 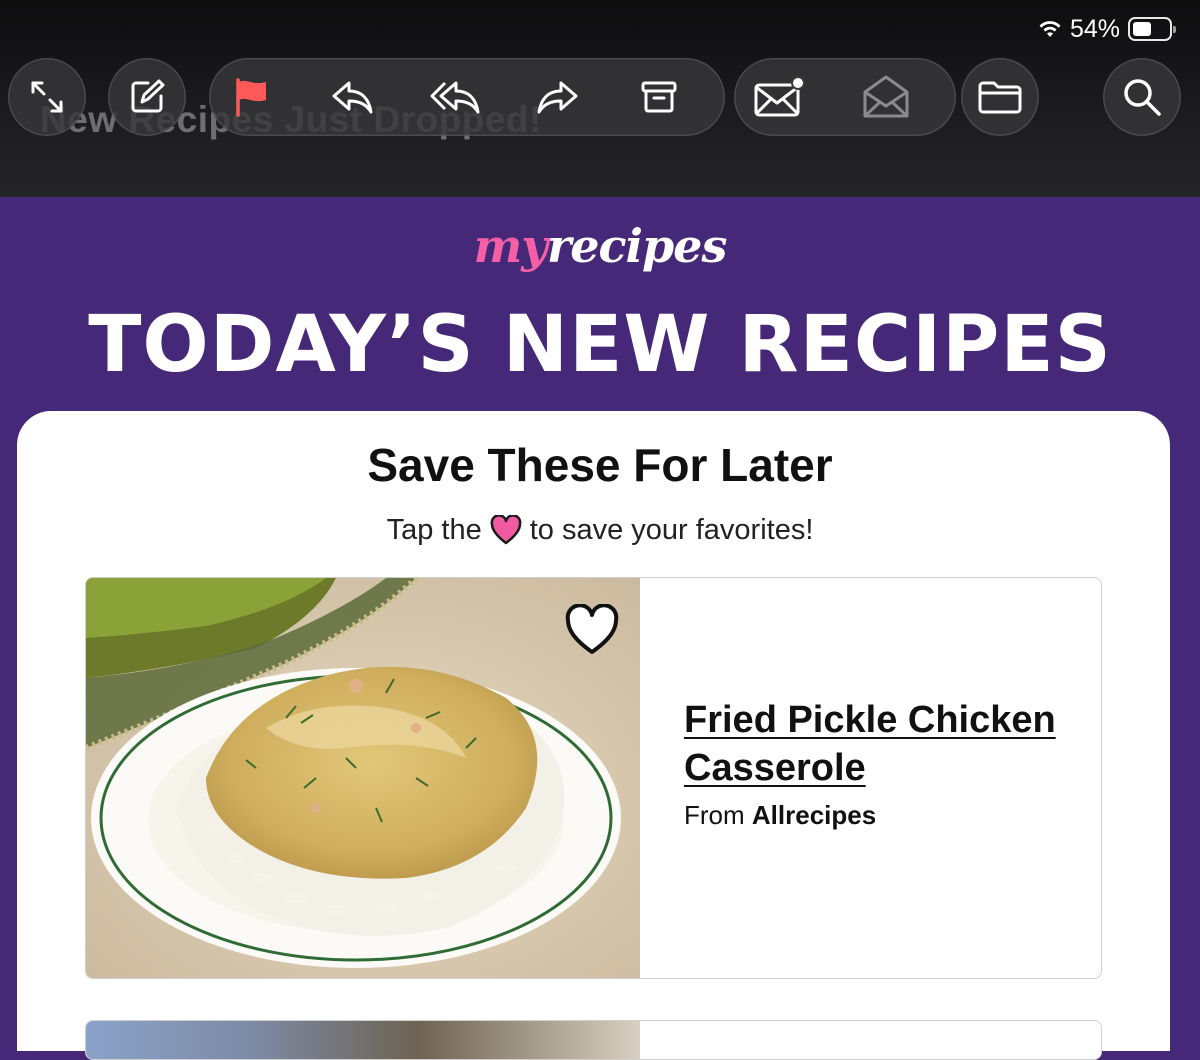 I want to click on myrecipes-logo: myrecipes, so click(x=600, y=246).